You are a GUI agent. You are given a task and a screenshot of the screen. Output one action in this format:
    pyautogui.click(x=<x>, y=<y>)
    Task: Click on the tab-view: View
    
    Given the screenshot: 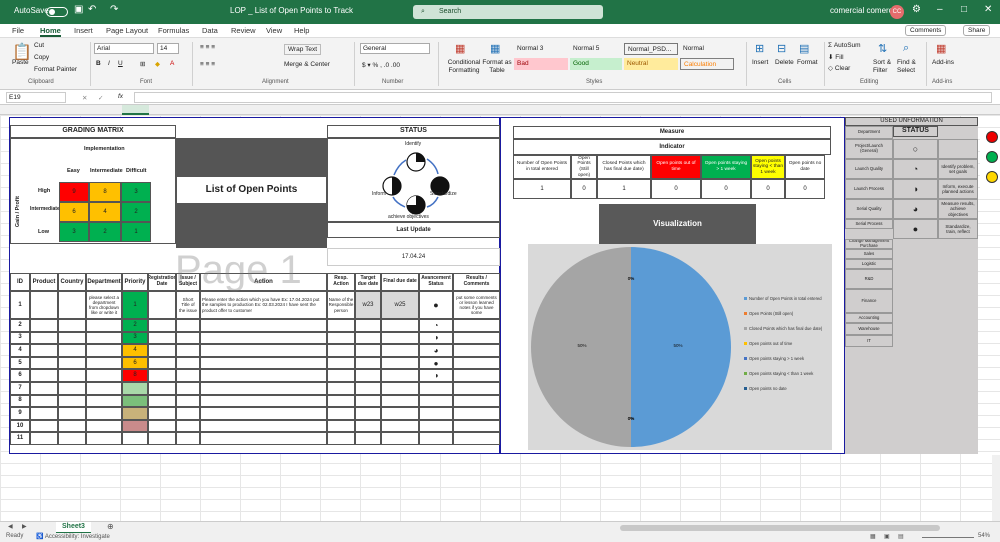 What is the action you would take?
    pyautogui.click(x=274, y=30)
    